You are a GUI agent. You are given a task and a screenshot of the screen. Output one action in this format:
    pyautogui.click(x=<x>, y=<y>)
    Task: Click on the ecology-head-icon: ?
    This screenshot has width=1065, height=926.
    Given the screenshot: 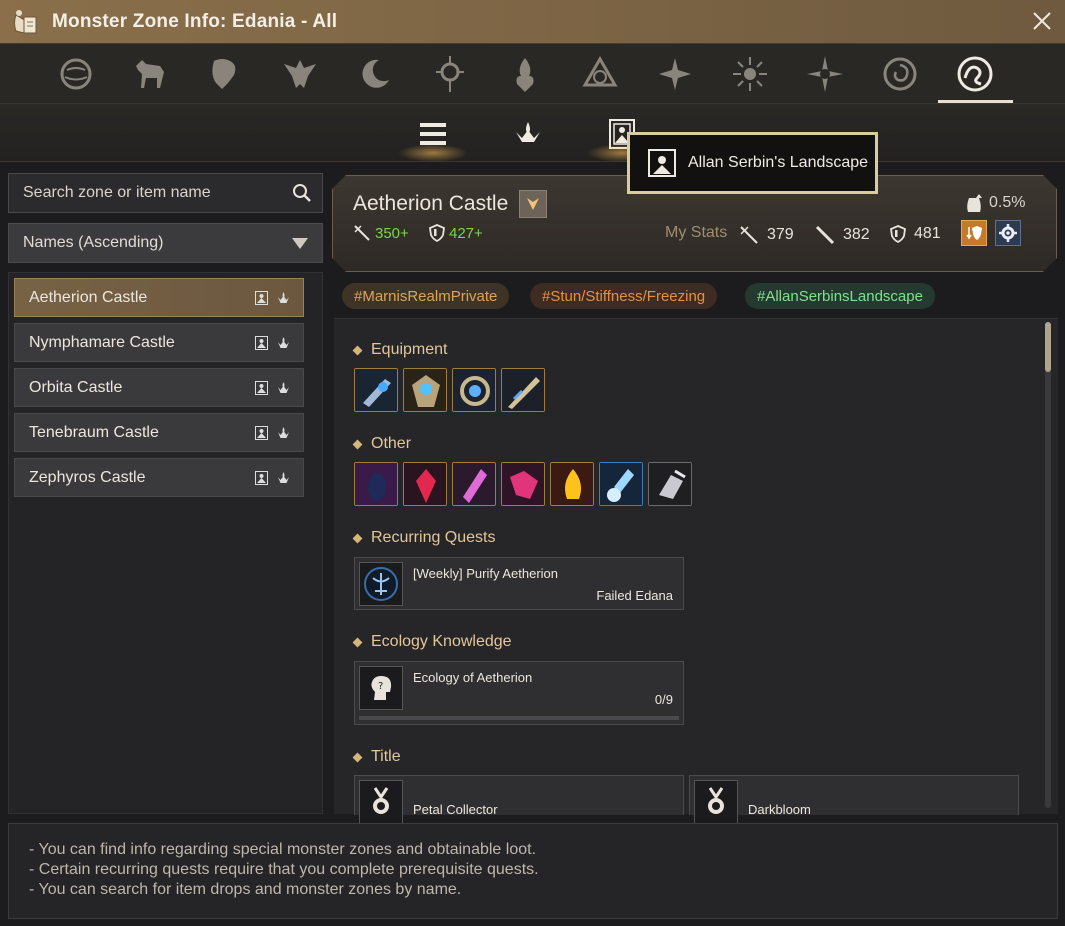 What is the action you would take?
    pyautogui.click(x=381, y=688)
    